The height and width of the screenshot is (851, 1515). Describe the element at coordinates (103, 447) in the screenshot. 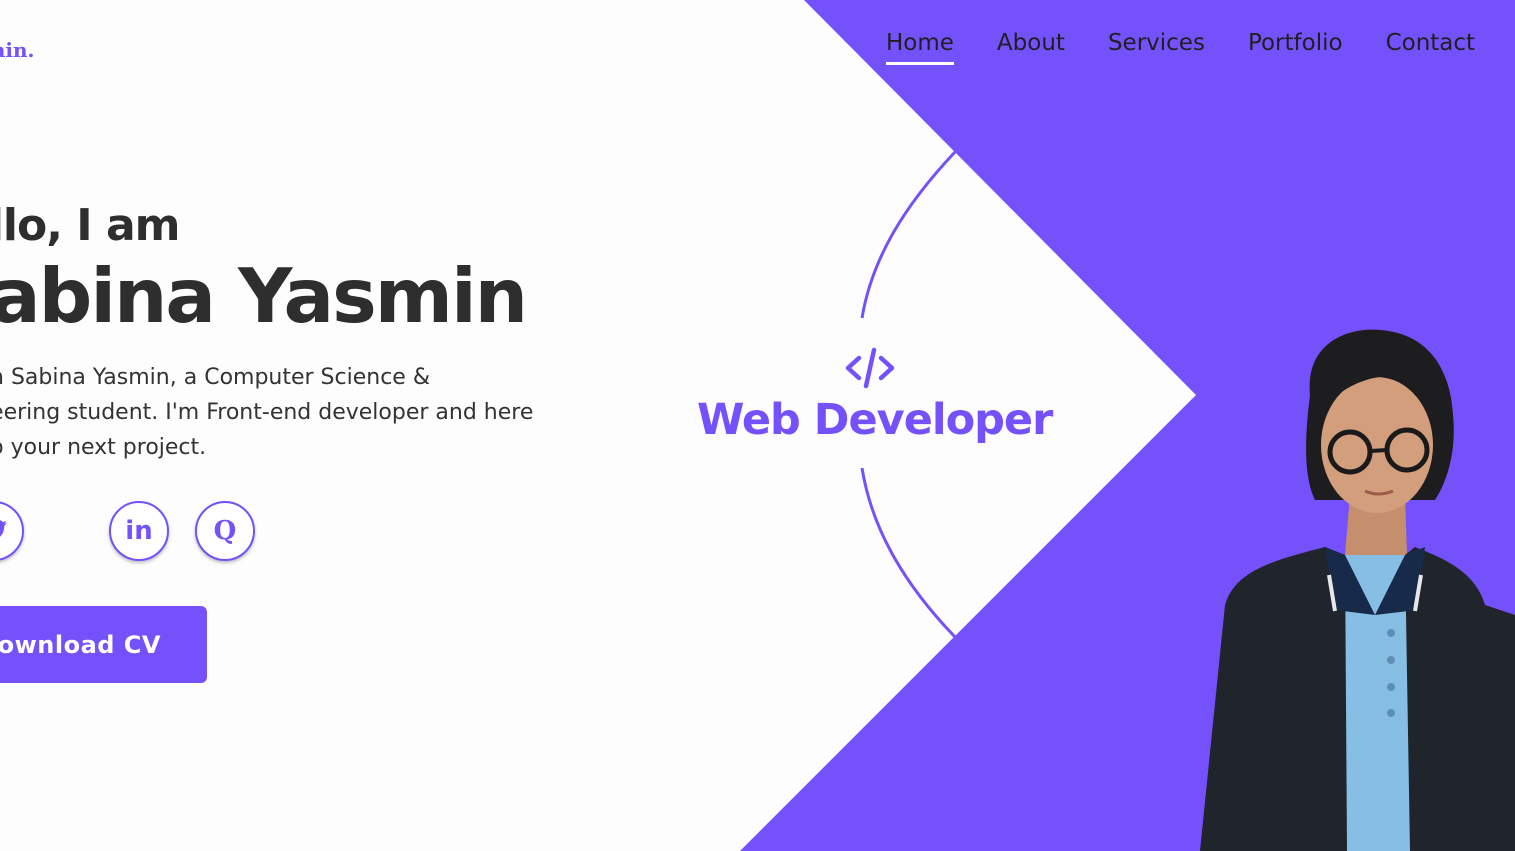

I see `intro-line: elp your next project.` at that location.